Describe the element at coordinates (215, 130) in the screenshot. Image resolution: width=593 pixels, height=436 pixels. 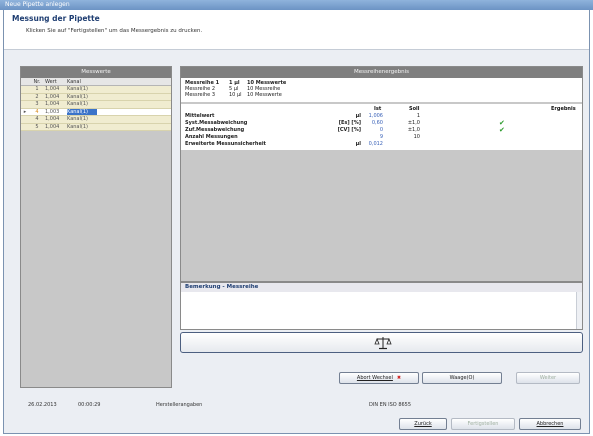
I see `result-label: Zuf.Messabweichung` at that location.